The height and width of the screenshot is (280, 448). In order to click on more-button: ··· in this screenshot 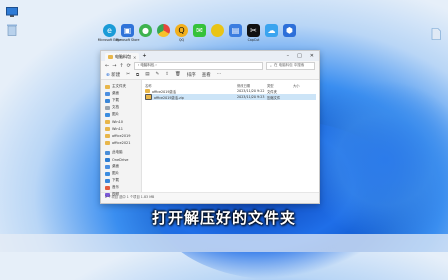, I will do `click(219, 74)`.